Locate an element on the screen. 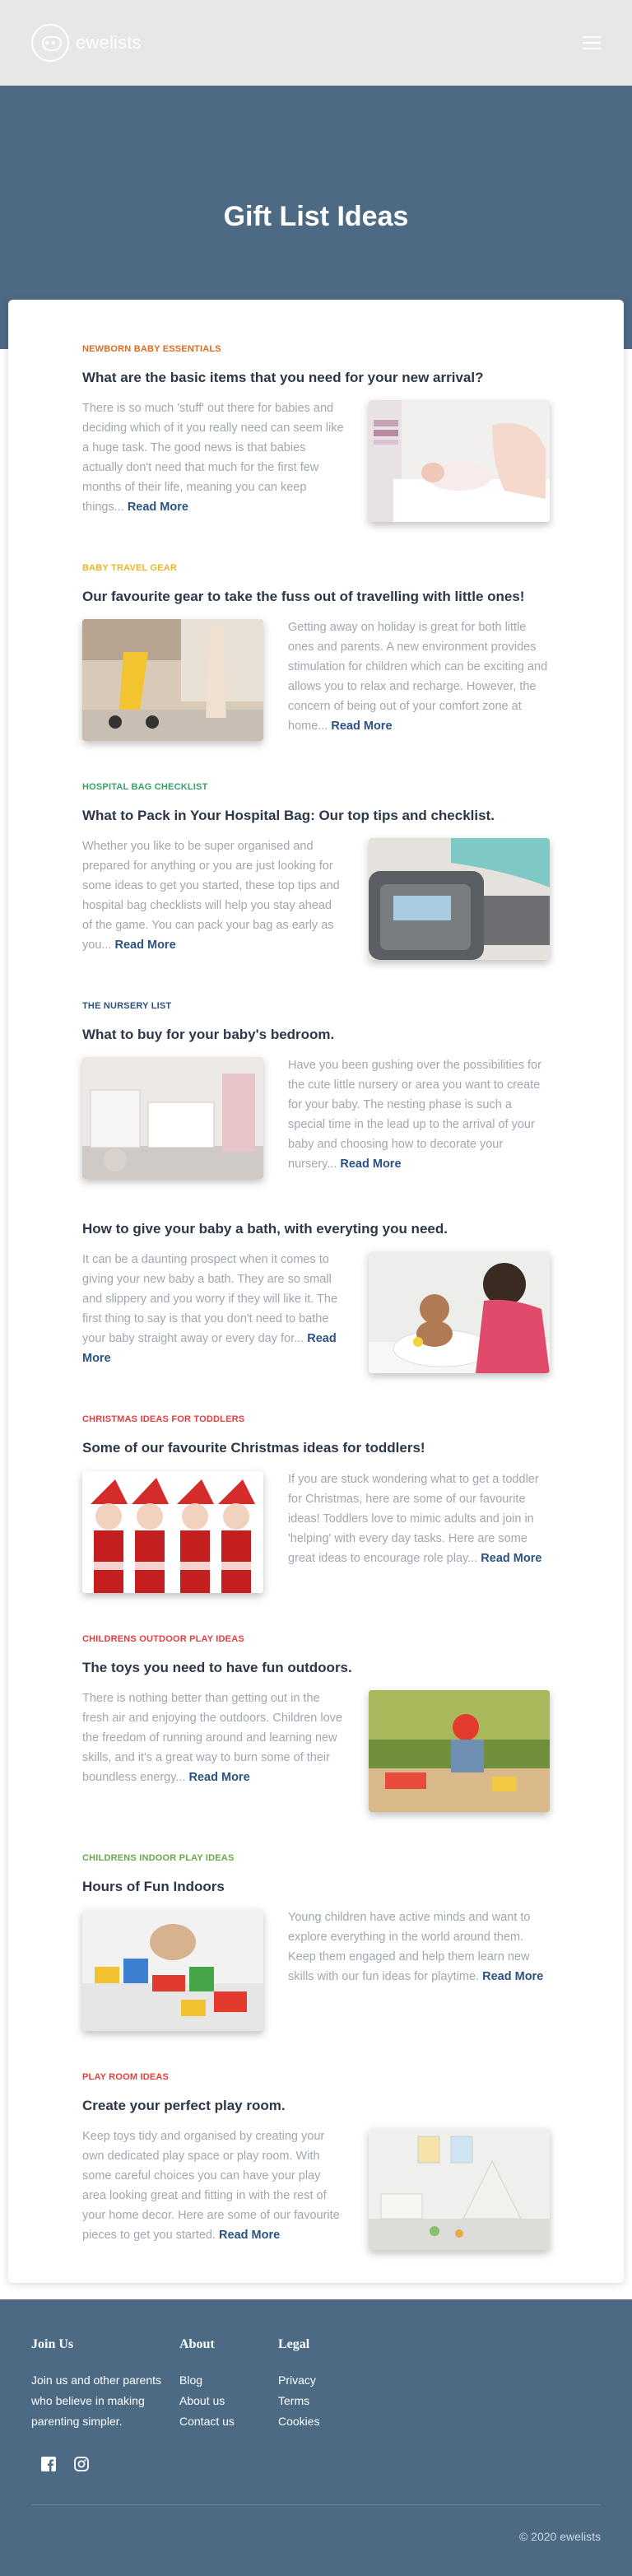 Image resolution: width=632 pixels, height=2576 pixels. page-title: Gift List Ideas is located at coordinates (316, 216).